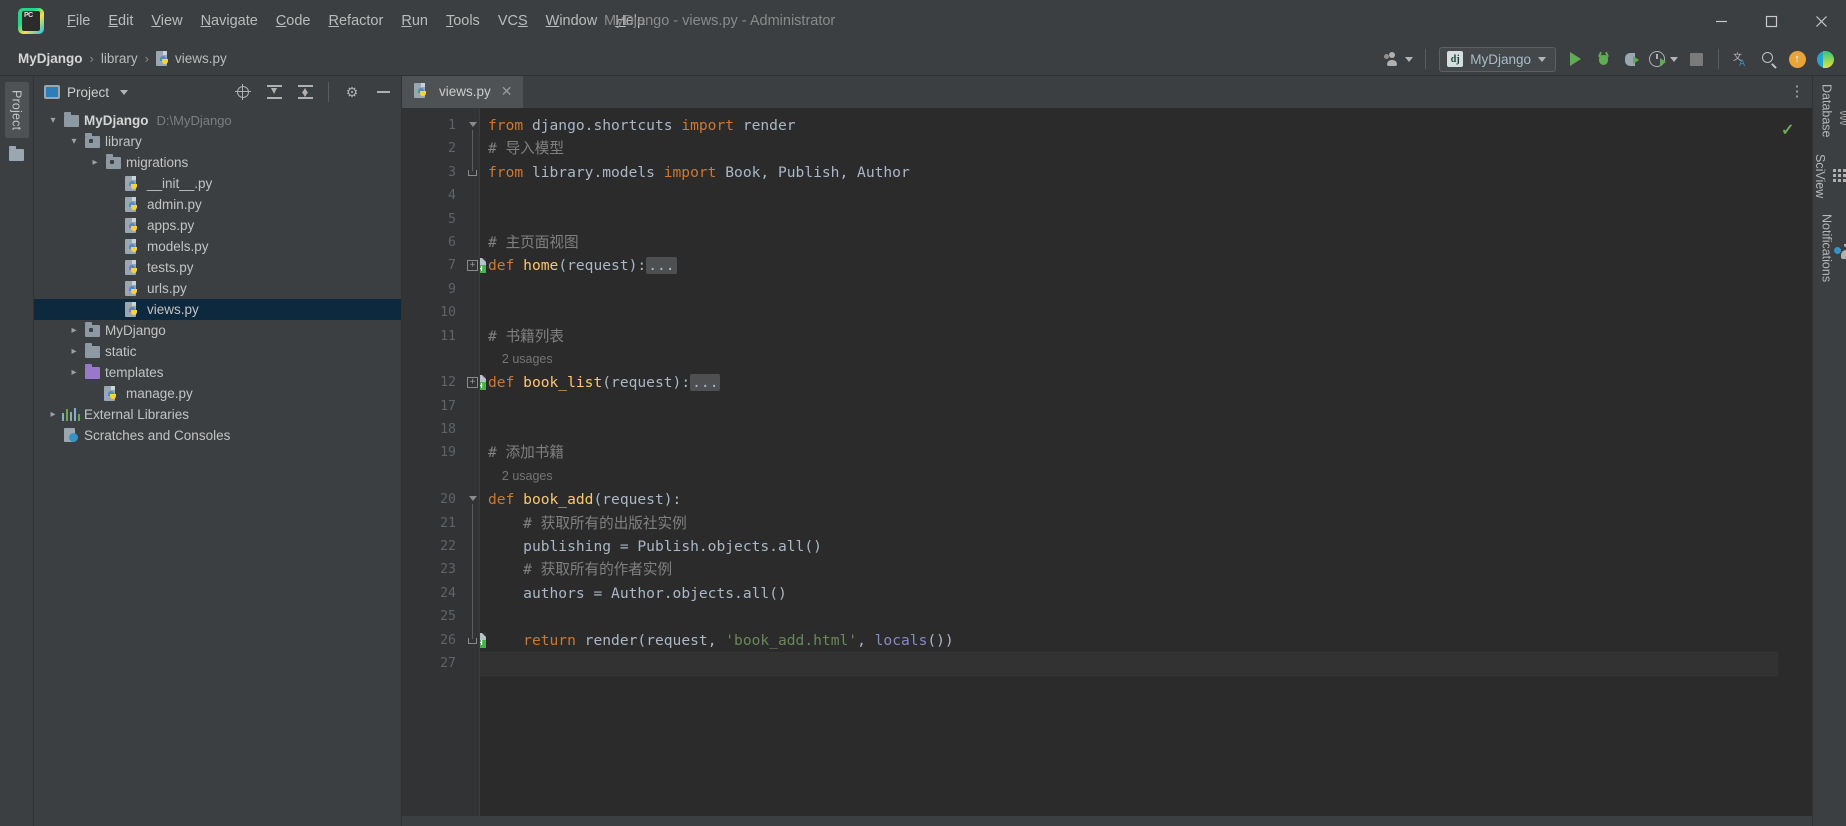 The image size is (1846, 826). Describe the element at coordinates (1769, 59) in the screenshot. I see `search-everywhere-button` at that location.